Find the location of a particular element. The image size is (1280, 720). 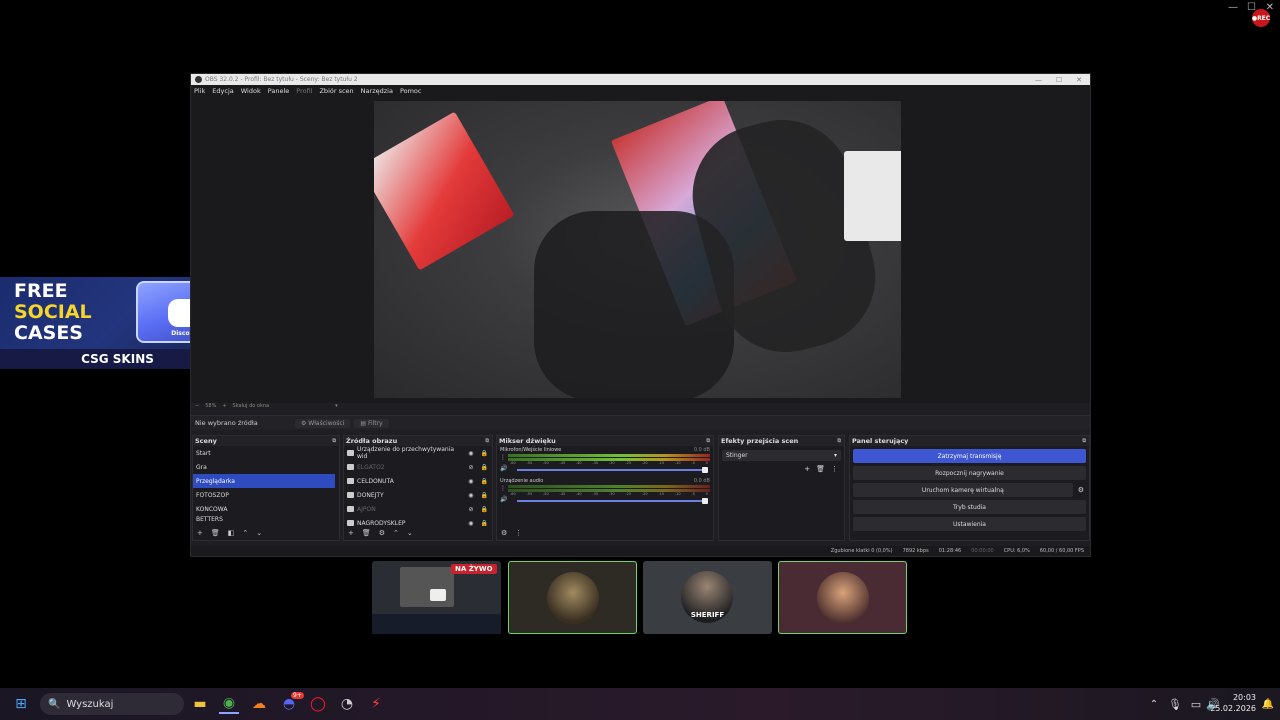

scene-item-gra: Gra is located at coordinates (264, 467).